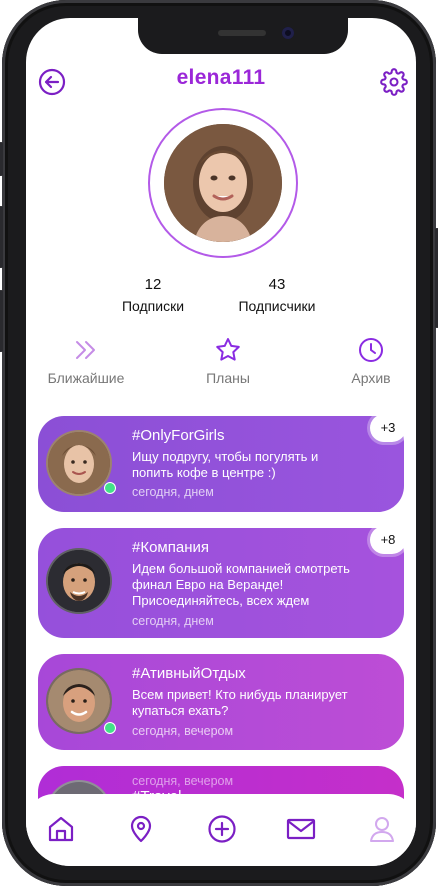 The height and width of the screenshot is (886, 438). Describe the element at coordinates (228, 378) in the screenshot. I see `tab-plans-label: Планы` at that location.